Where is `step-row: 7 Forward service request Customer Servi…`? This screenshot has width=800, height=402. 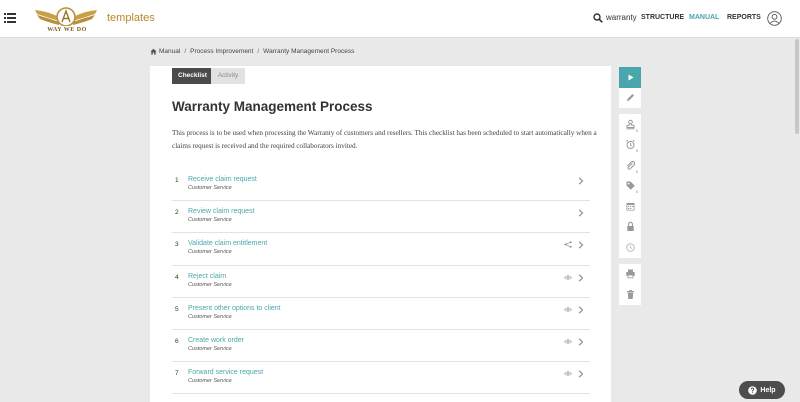
step-row: 7 Forward service request Customer Servi… is located at coordinates (381, 378).